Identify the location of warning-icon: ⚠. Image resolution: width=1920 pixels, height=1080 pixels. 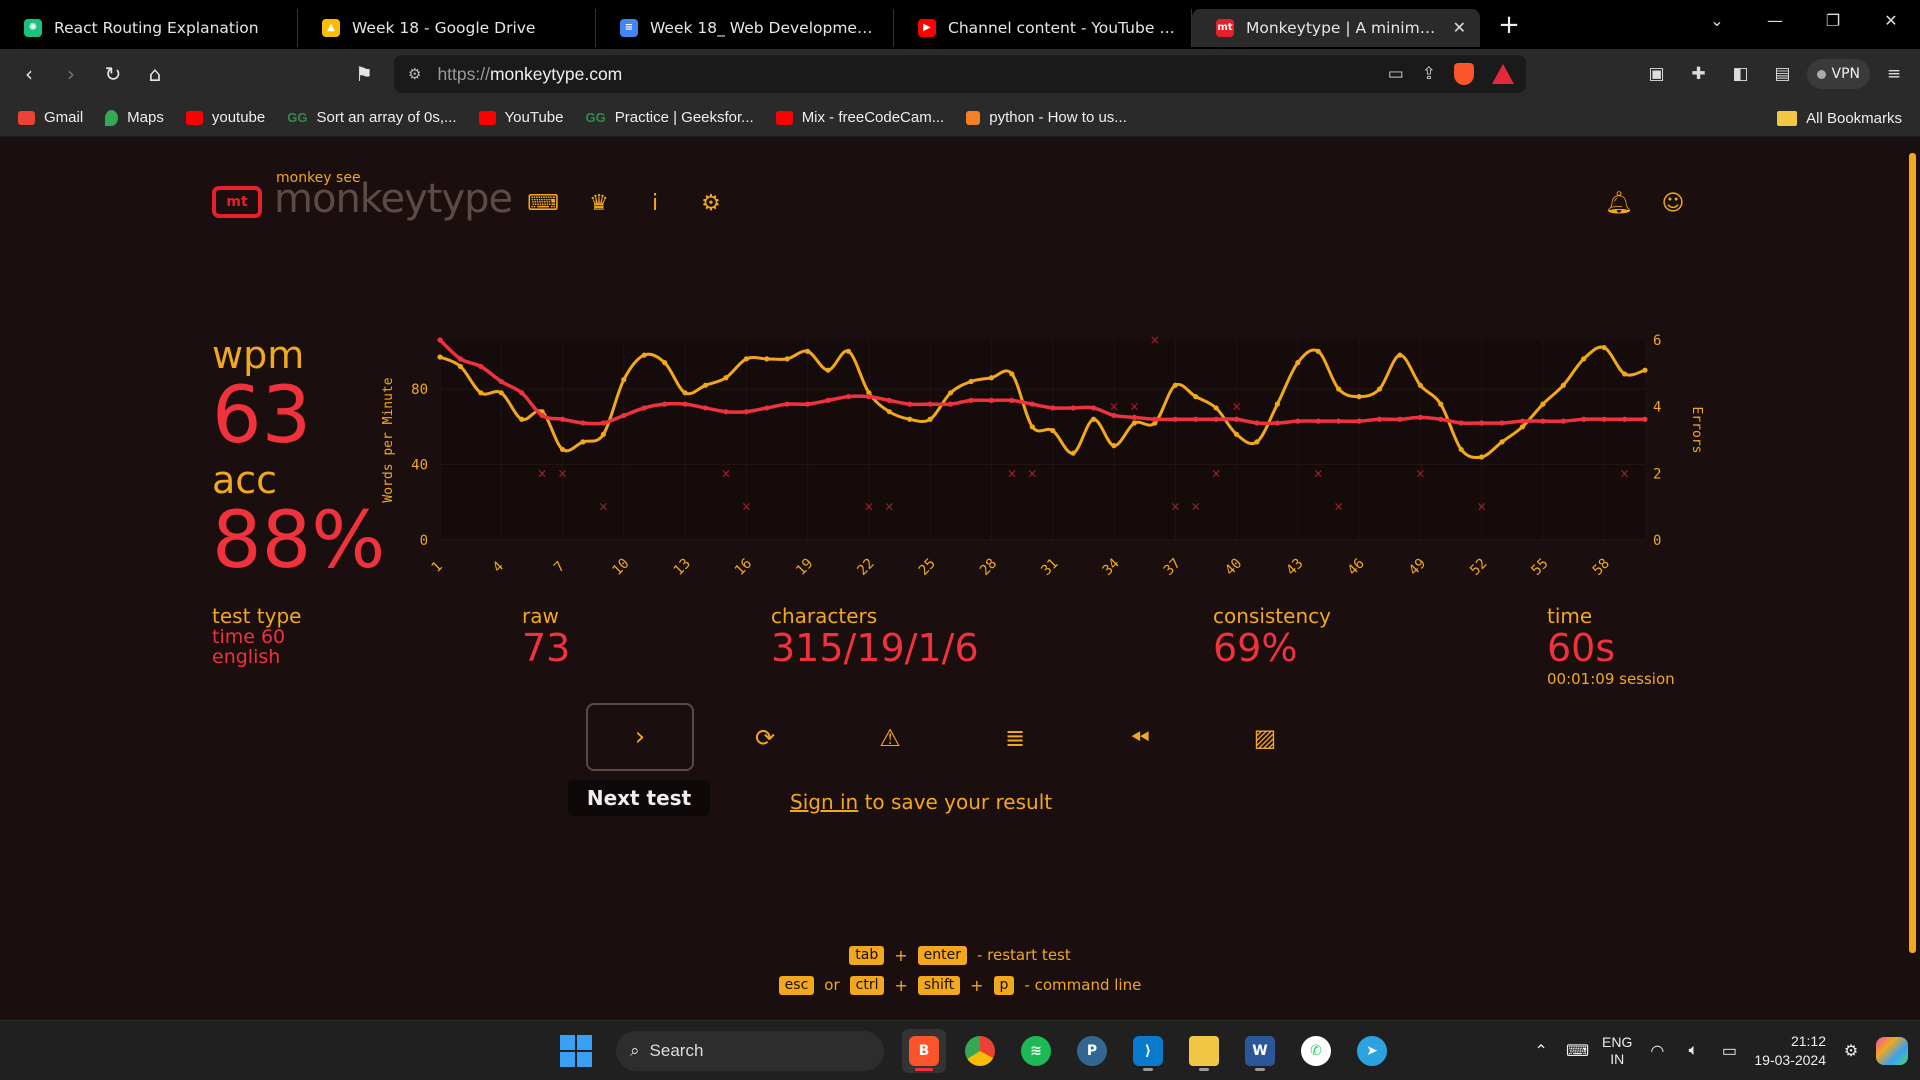
(890, 738).